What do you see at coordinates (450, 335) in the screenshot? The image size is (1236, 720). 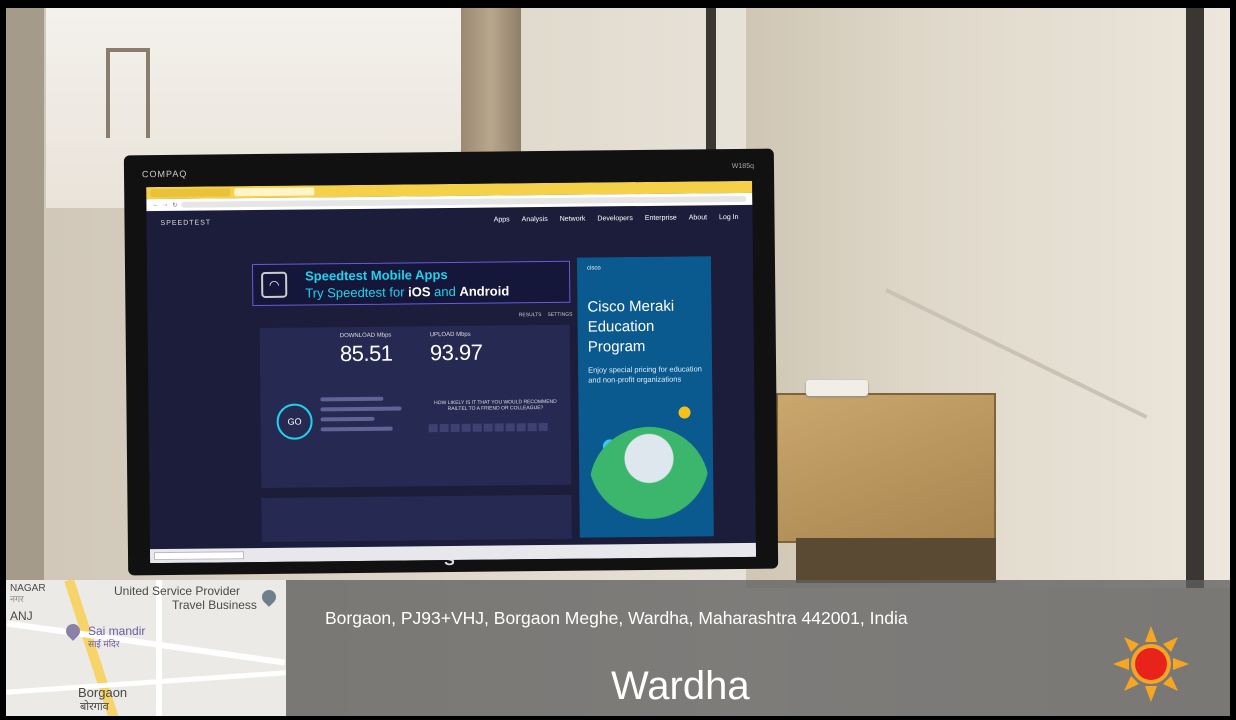 I see `upload-label: UPLOAD Mbps` at bounding box center [450, 335].